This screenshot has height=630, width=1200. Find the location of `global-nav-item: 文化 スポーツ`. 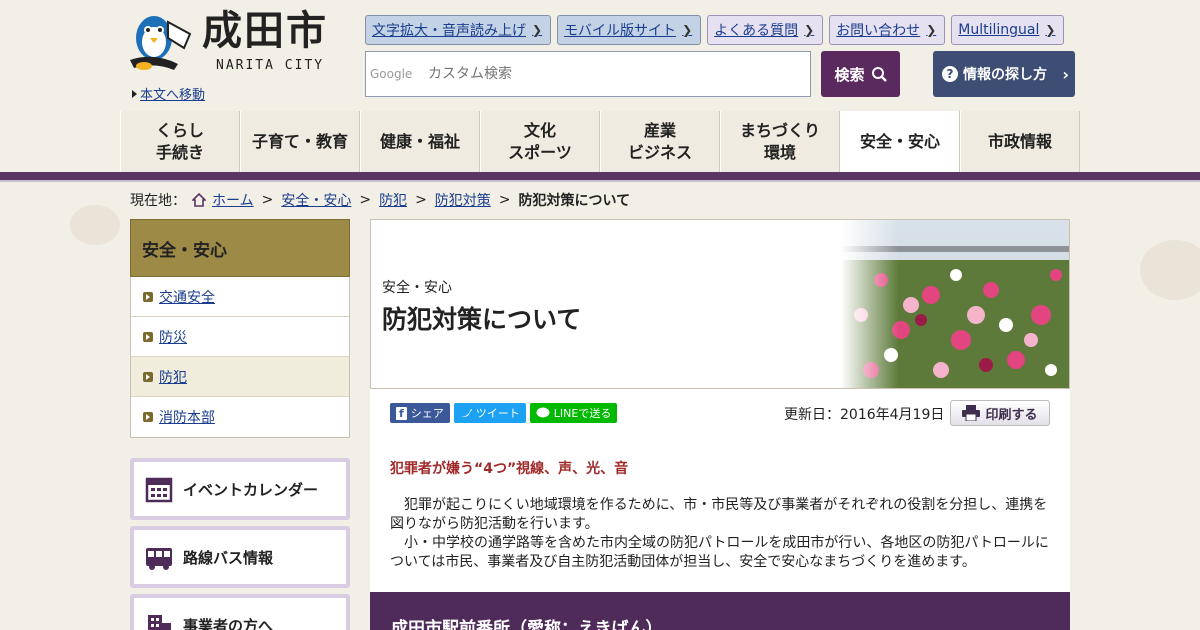

global-nav-item: 文化 スポーツ is located at coordinates (540, 141).